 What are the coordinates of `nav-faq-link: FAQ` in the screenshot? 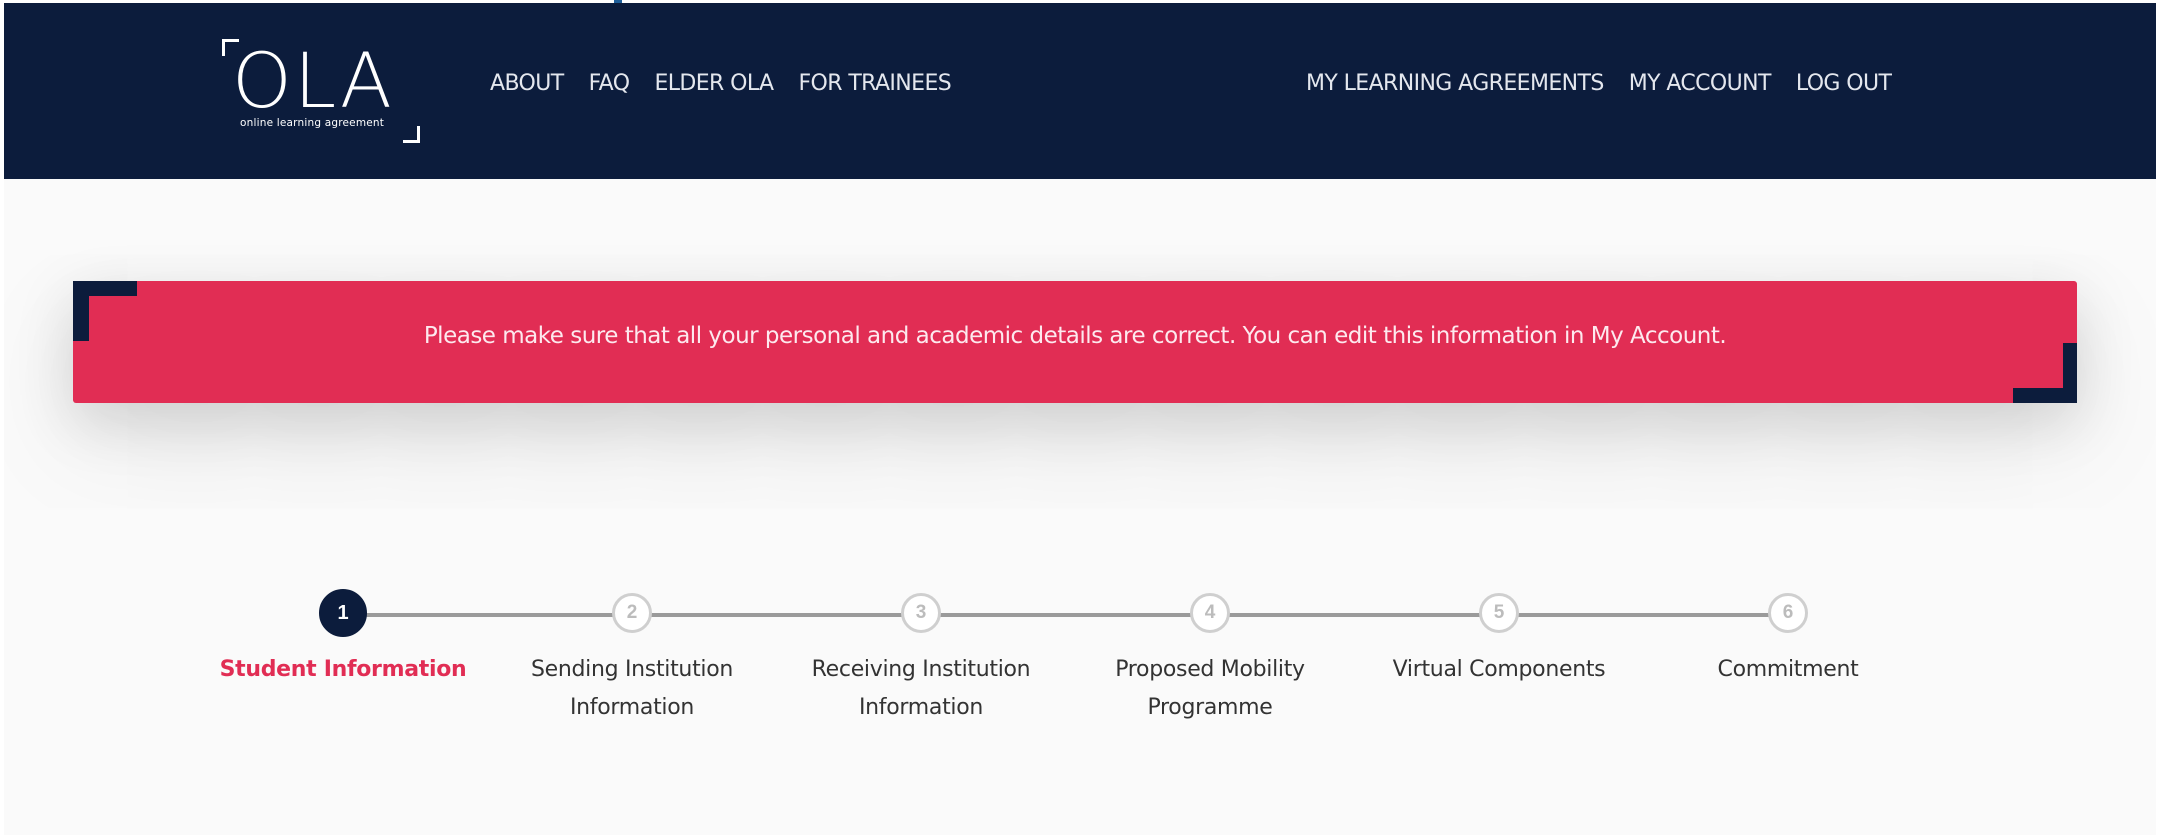 It's located at (609, 83).